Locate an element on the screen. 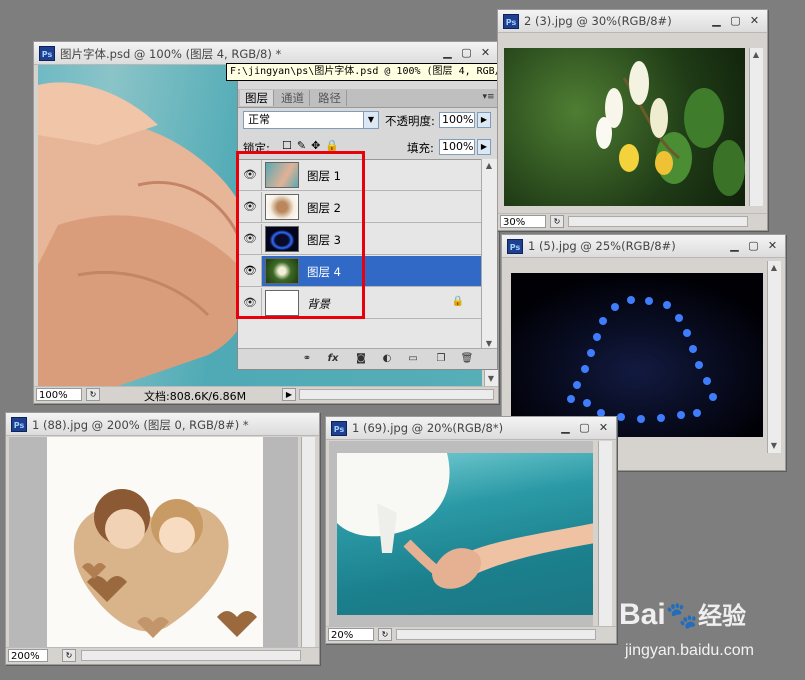 The image size is (805, 680). status-bar: 100% ↻ 文档:808.6K/6.86M ▶ is located at coordinates (266, 394).